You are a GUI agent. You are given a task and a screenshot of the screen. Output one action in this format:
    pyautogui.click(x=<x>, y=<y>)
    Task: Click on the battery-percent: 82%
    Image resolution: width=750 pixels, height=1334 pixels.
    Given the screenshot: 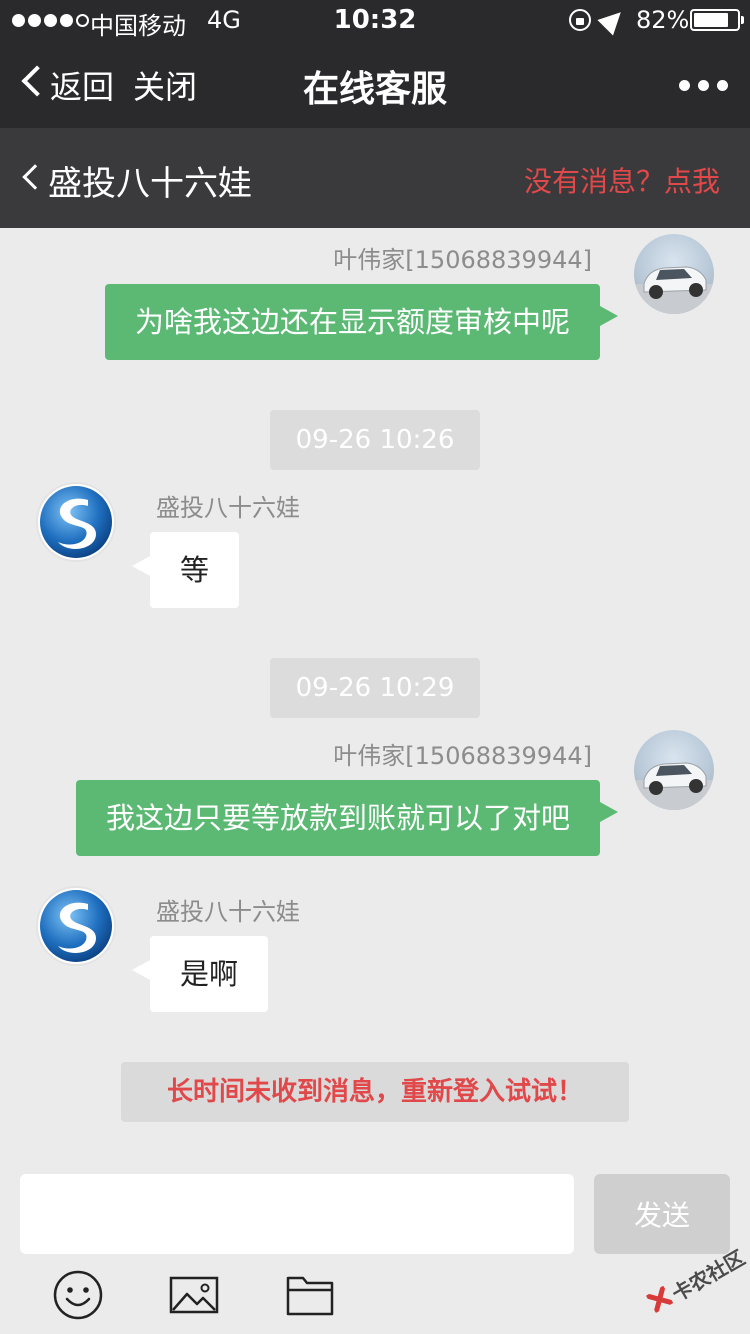 What is the action you would take?
    pyautogui.click(x=663, y=20)
    